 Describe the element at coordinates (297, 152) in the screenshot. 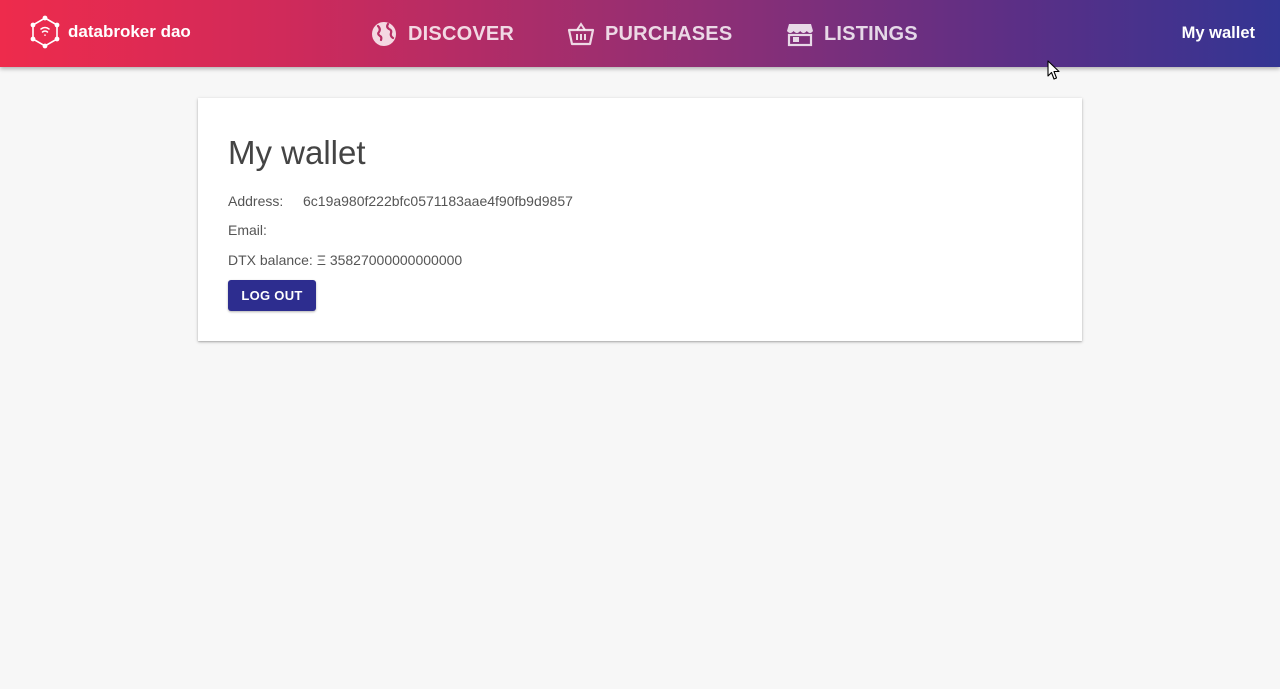

I see `page-title: My wallet` at that location.